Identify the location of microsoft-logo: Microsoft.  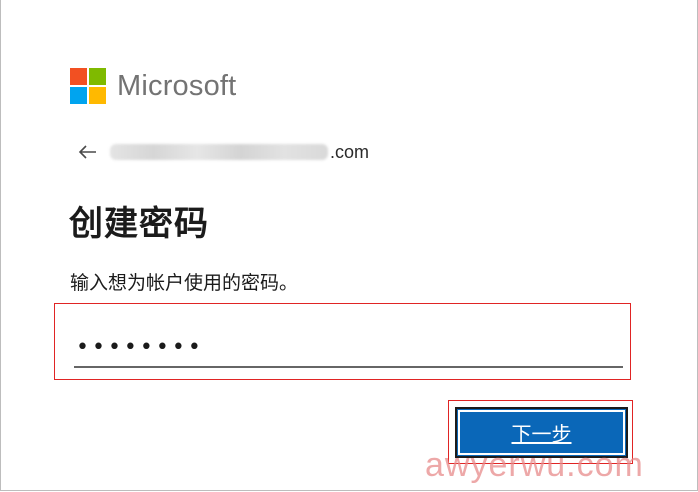
(153, 86).